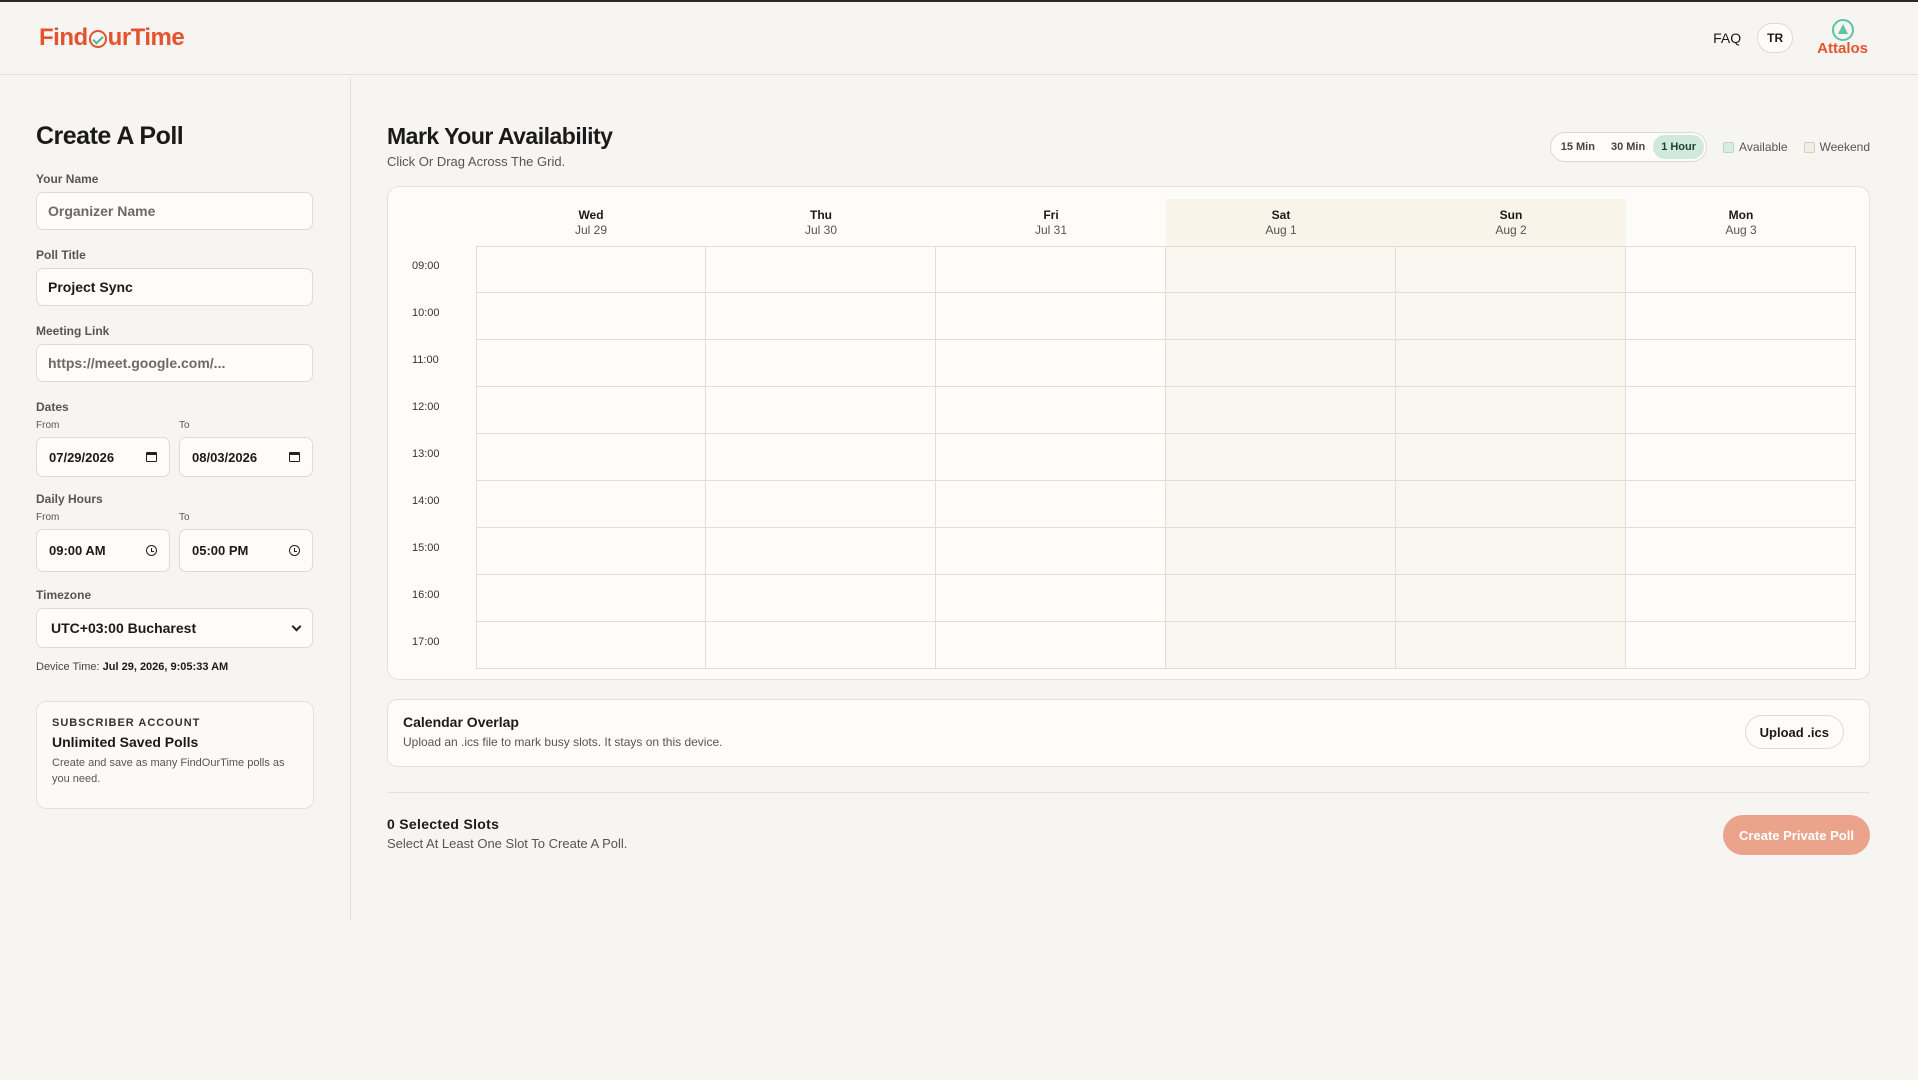 This screenshot has width=1918, height=1080. Describe the element at coordinates (1709, 147) in the screenshot. I see `grid-controls: 15 Min 30 Min 1 Hour Available Weekend` at that location.